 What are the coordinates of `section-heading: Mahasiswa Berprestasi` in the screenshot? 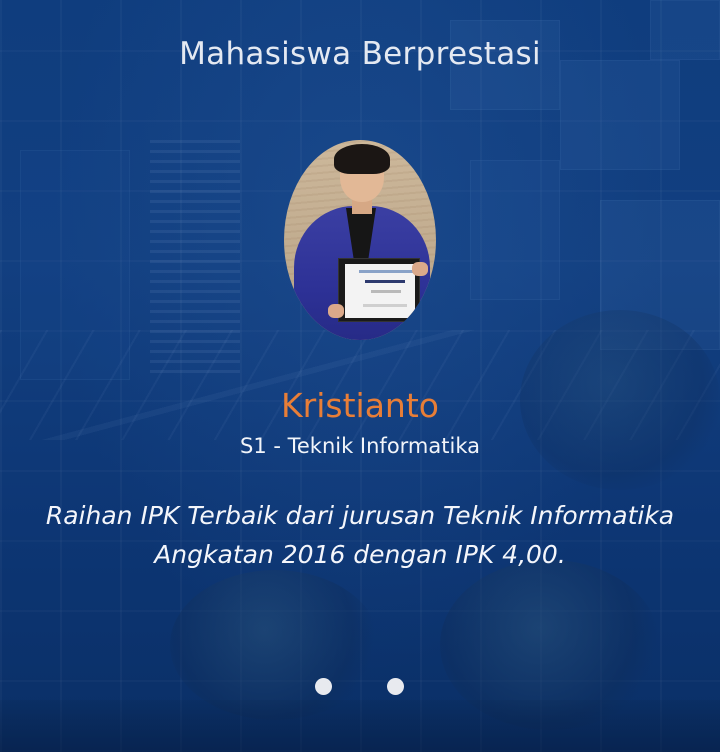 It's located at (360, 54).